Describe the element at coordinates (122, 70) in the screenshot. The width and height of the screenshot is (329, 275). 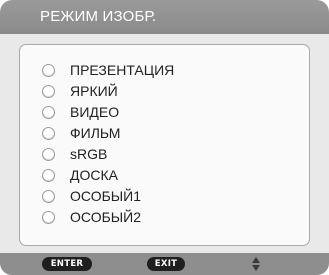
I see `option-label: ПРЕЗЕНТАЦИЯ` at that location.